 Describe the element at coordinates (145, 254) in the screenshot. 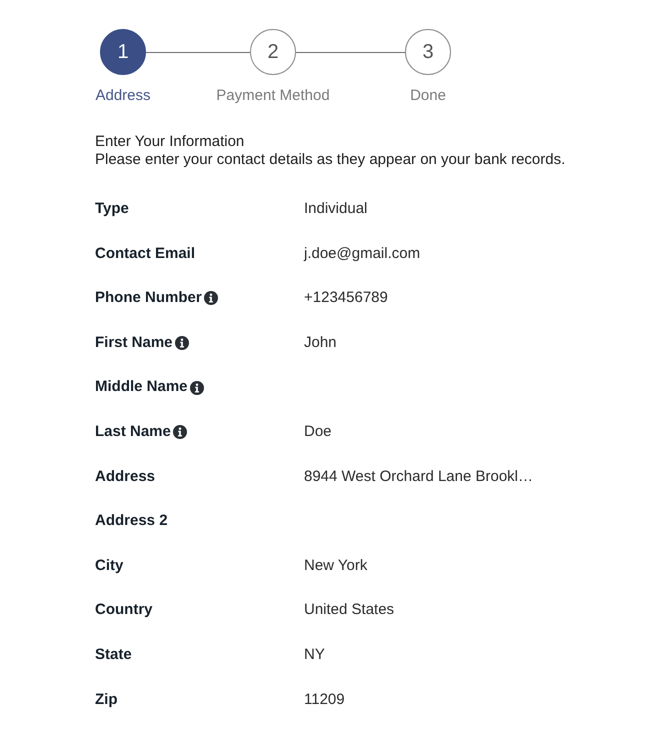

I see `field-label: Contact Email` at that location.